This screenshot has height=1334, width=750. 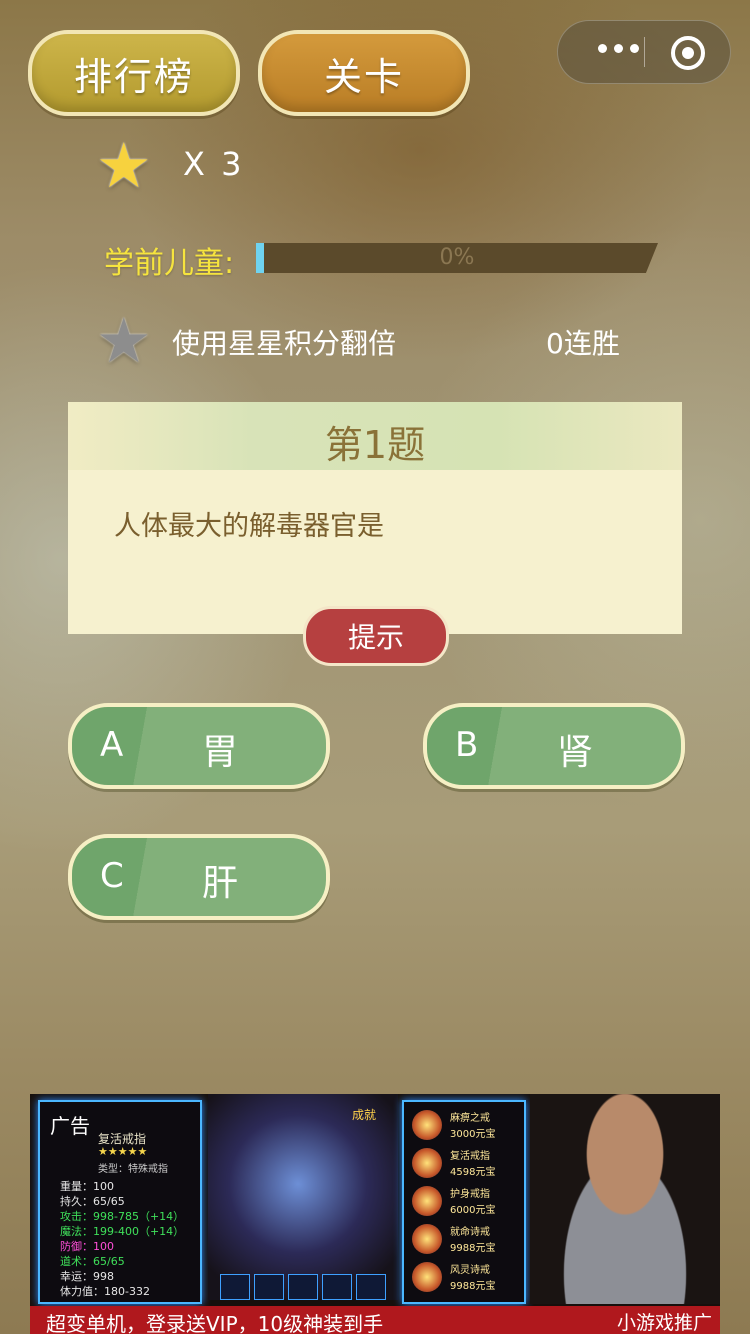 I want to click on ad-promo-link: 小游戏推广, so click(x=664, y=1321).